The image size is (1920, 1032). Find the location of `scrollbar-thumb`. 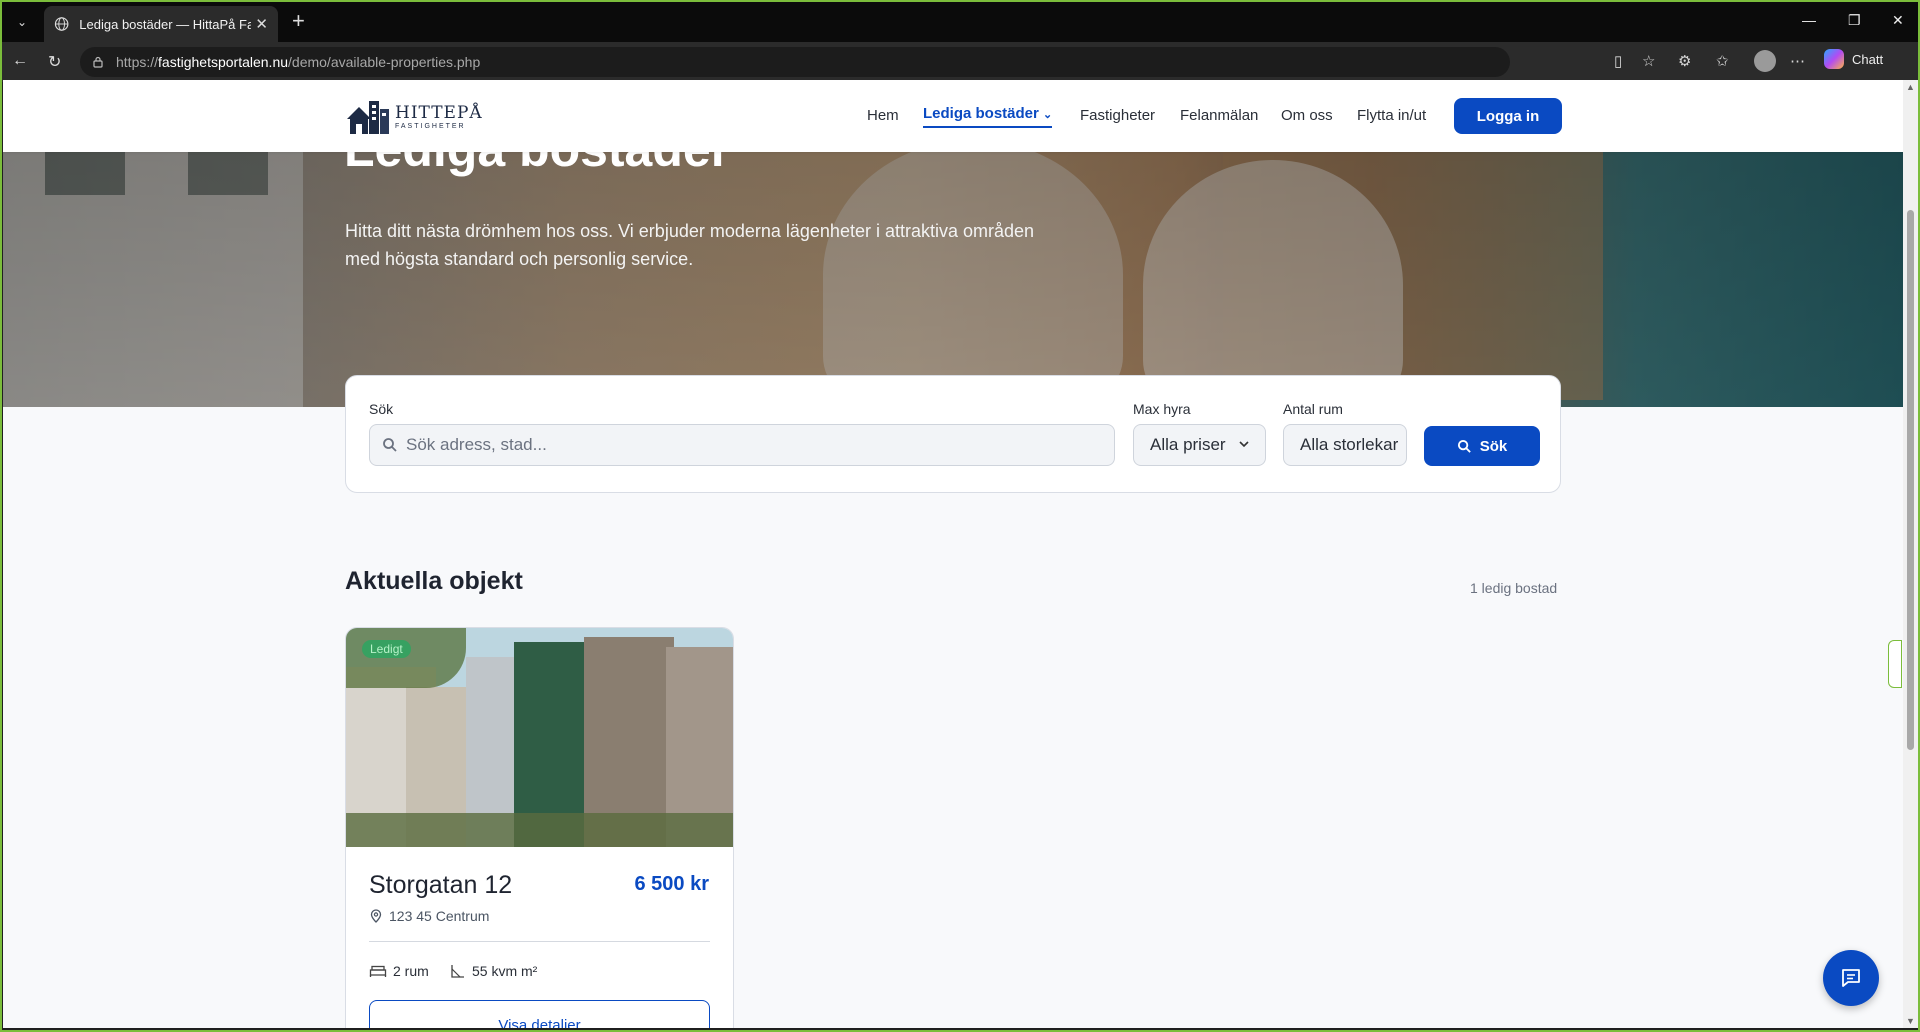

scrollbar-thumb is located at coordinates (1910, 480).